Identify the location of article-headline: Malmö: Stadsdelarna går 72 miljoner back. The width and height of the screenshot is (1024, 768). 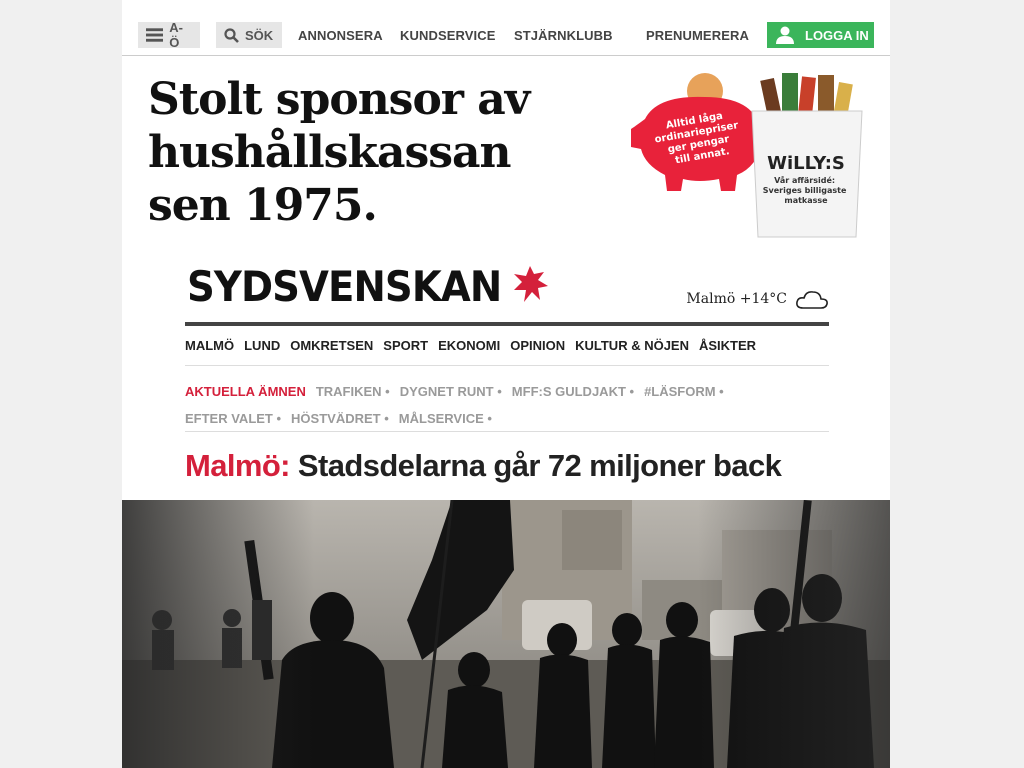
(483, 466).